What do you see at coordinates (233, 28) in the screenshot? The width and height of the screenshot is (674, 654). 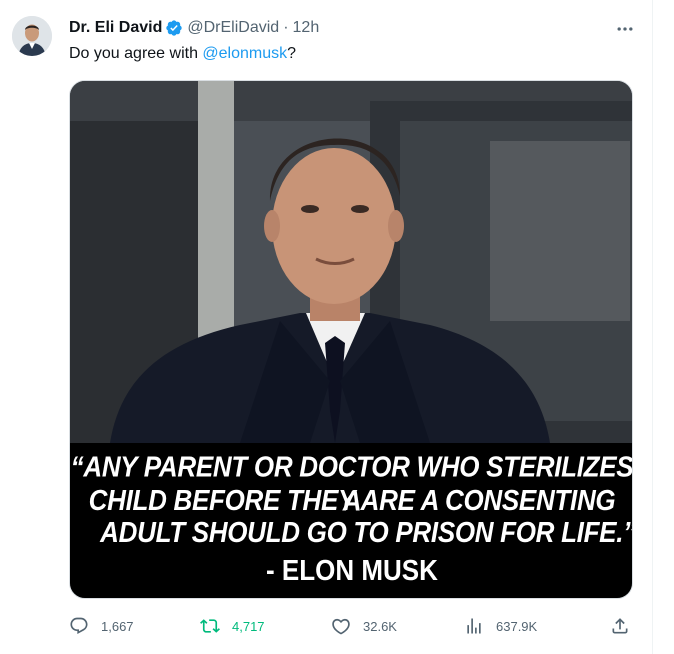 I see `author-handle: @DrEliDavid` at bounding box center [233, 28].